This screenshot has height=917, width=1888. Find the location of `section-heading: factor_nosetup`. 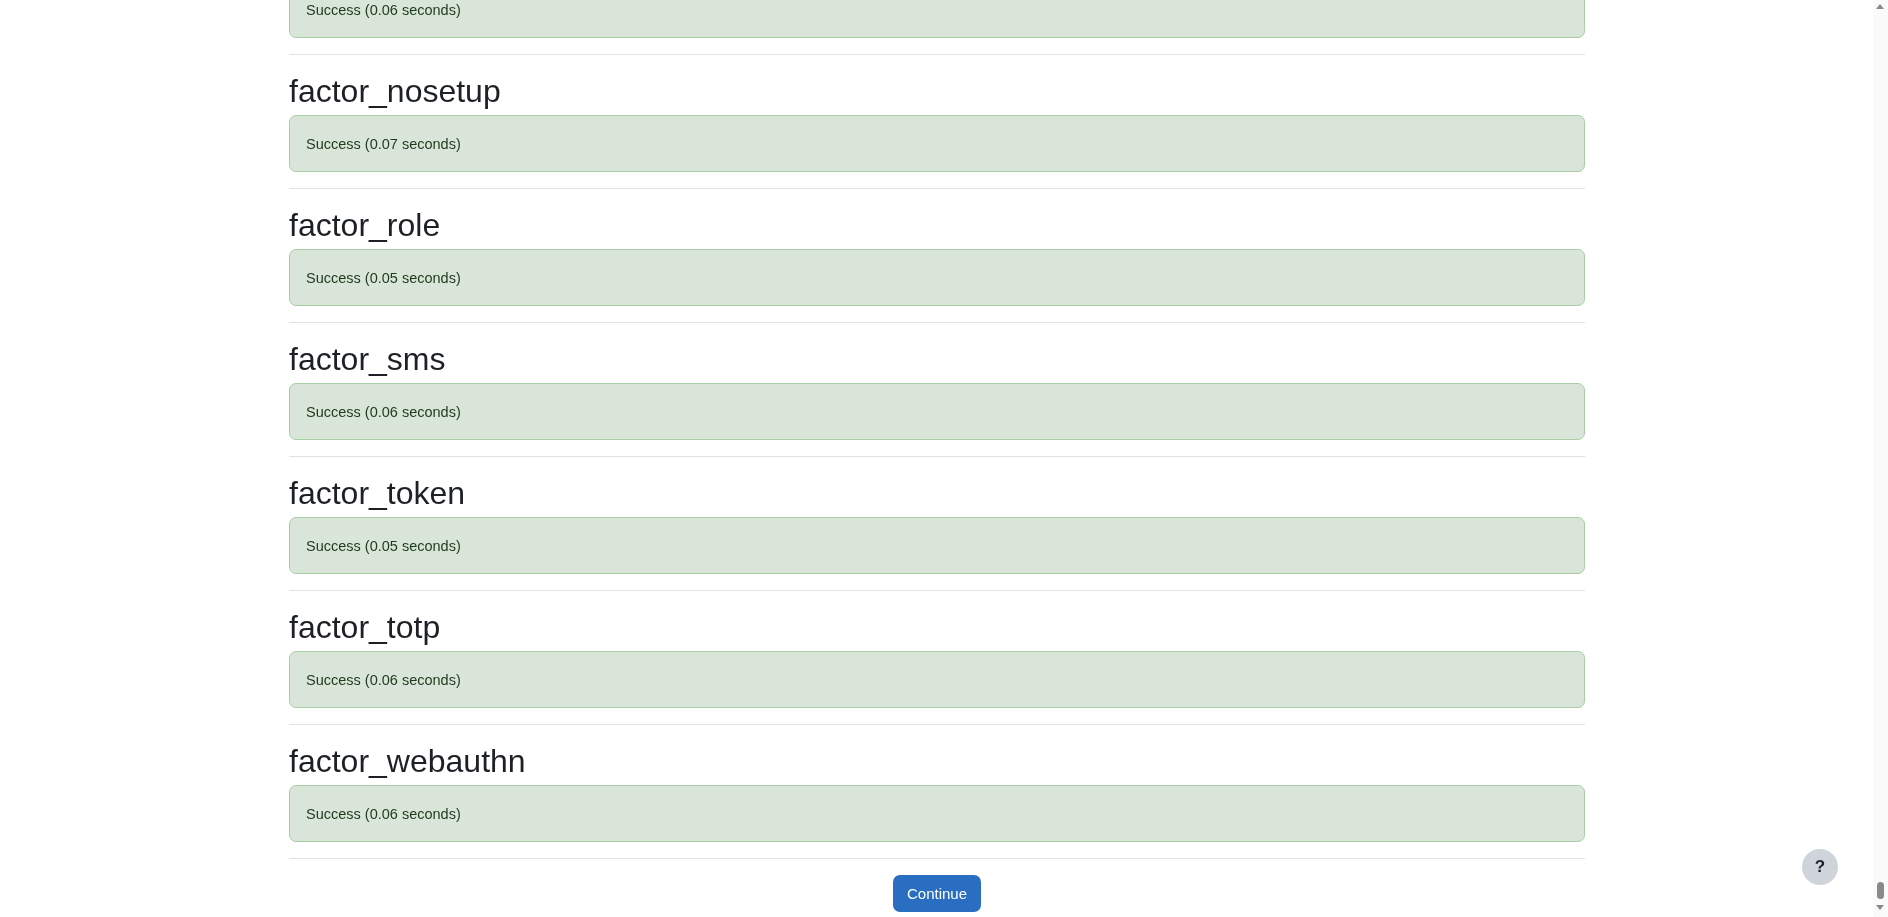

section-heading: factor_nosetup is located at coordinates (395, 90).